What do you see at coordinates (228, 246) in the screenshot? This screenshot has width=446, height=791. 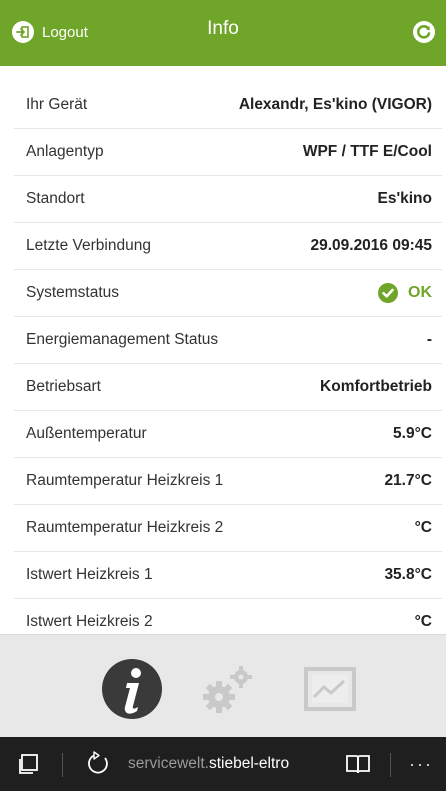 I see `info-row-last-connection: Letzte Verbindung 29.09.2016 09:45` at bounding box center [228, 246].